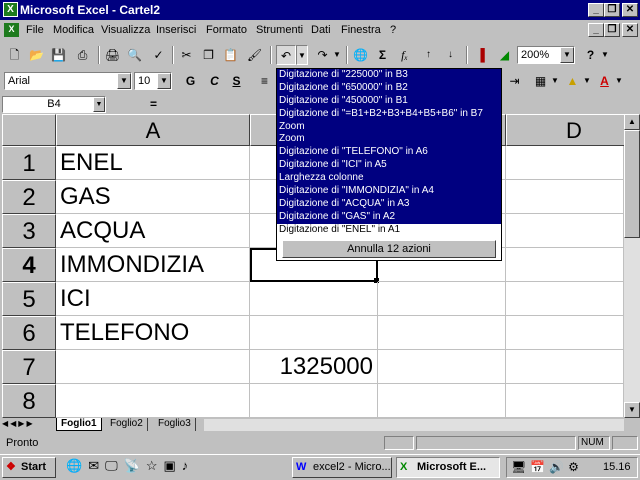 This screenshot has height=480, width=640. What do you see at coordinates (389, 75) in the screenshot?
I see `undo-history-item: Digitazione di "225000" in B3` at bounding box center [389, 75].